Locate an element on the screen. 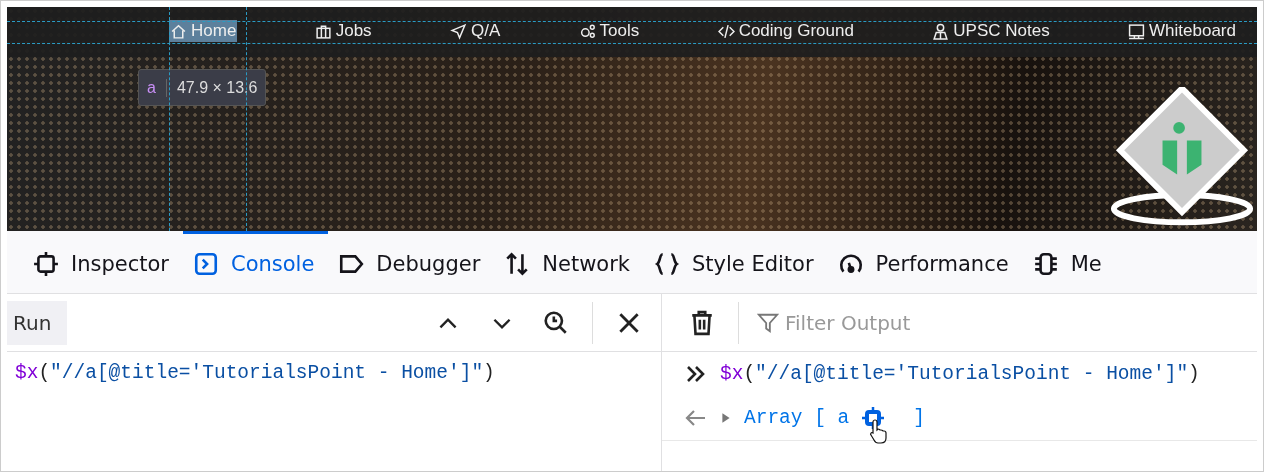  console-input-line: $x("//a[@title='TutorialsPoint - Home']") is located at coordinates (960, 374).